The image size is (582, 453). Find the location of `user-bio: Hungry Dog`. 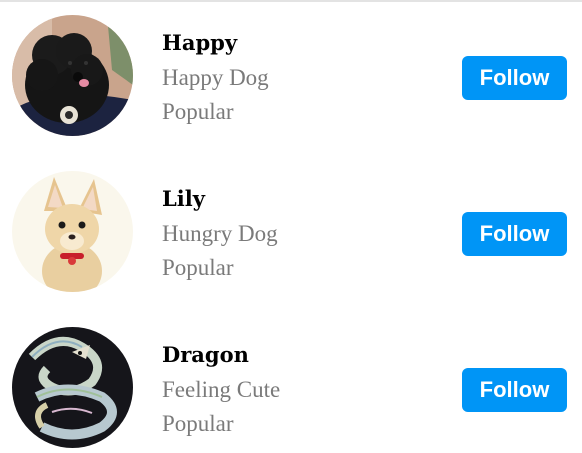

user-bio: Hungry Dog is located at coordinates (220, 233).